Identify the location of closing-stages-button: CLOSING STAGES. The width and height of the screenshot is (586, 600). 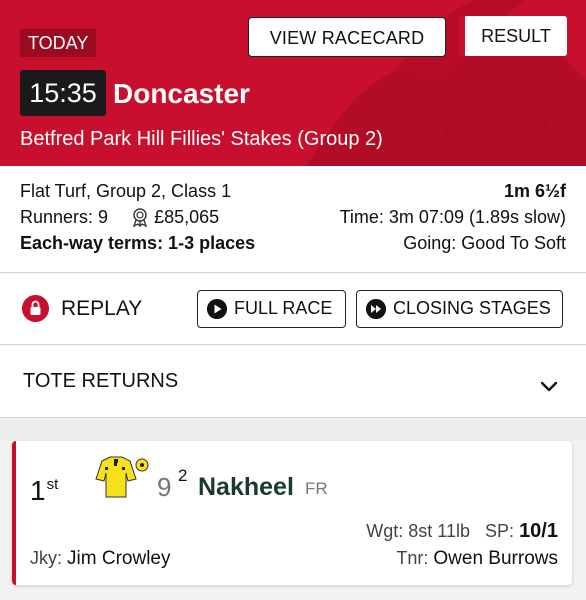
(459, 309).